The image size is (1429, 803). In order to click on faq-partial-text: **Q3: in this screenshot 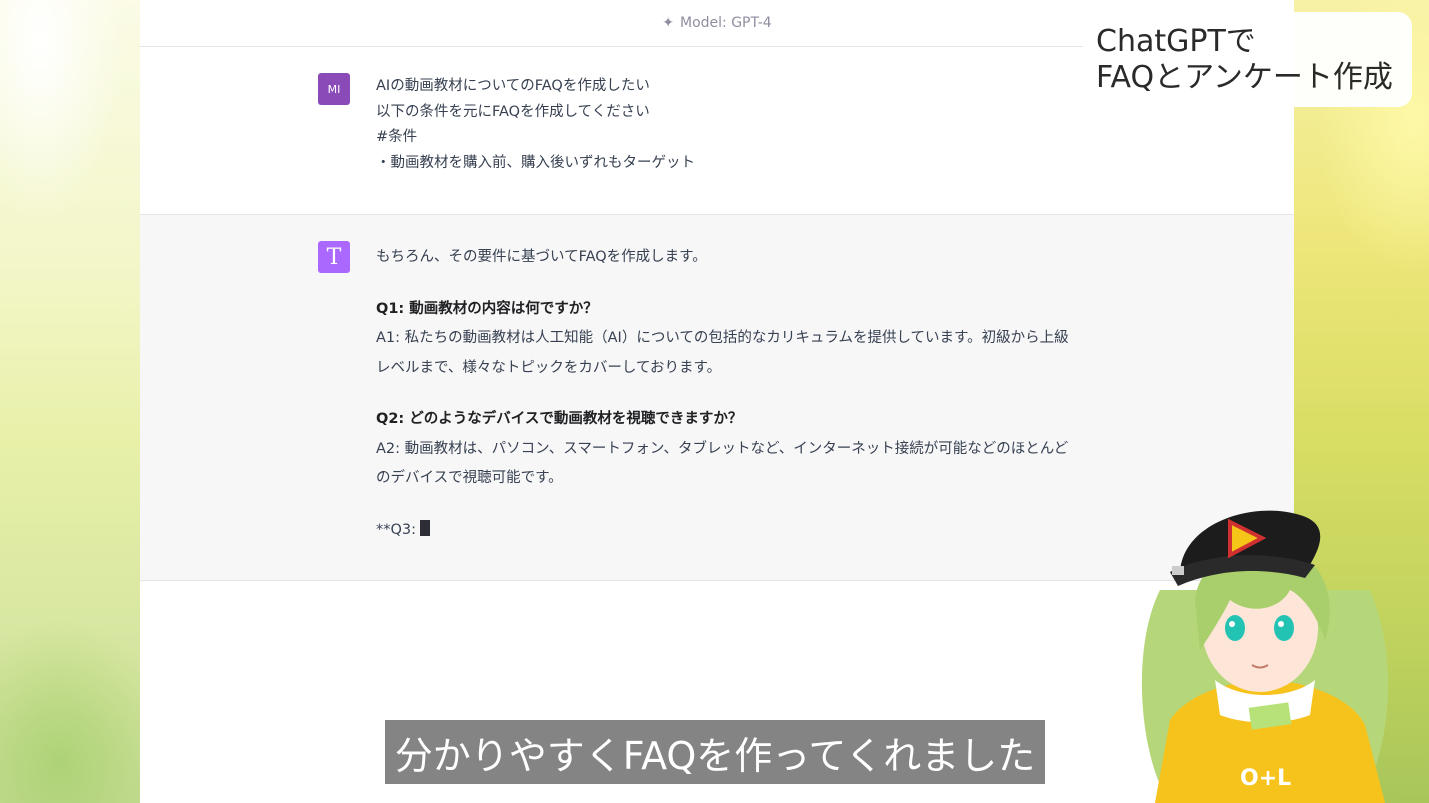, I will do `click(396, 529)`.